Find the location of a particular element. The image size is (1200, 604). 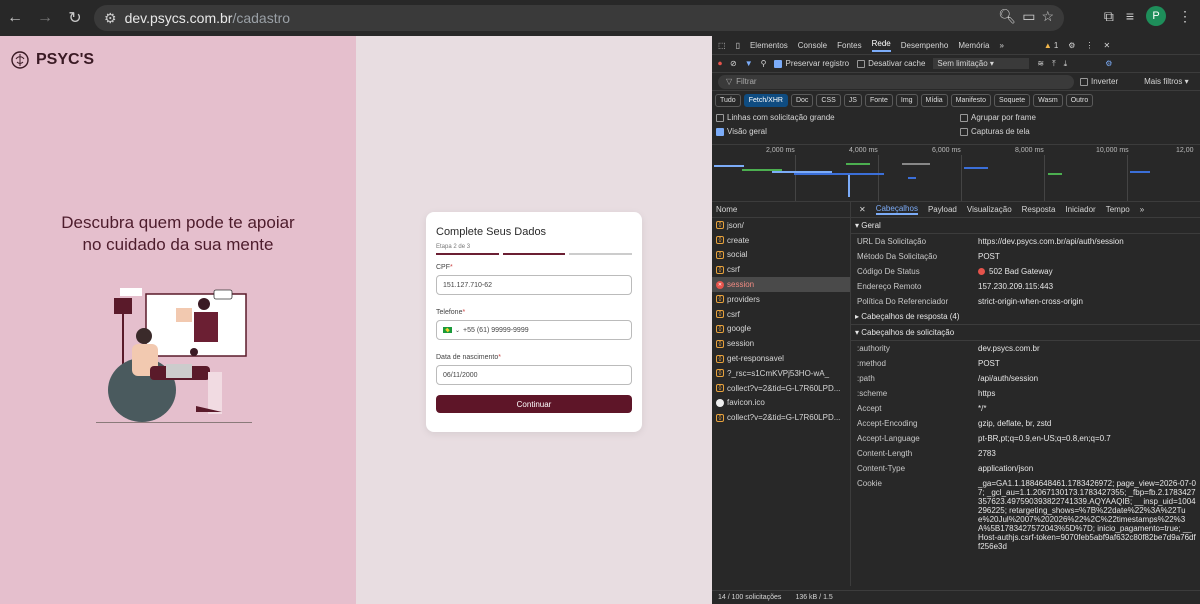

request-row: {} create is located at coordinates (781, 240).